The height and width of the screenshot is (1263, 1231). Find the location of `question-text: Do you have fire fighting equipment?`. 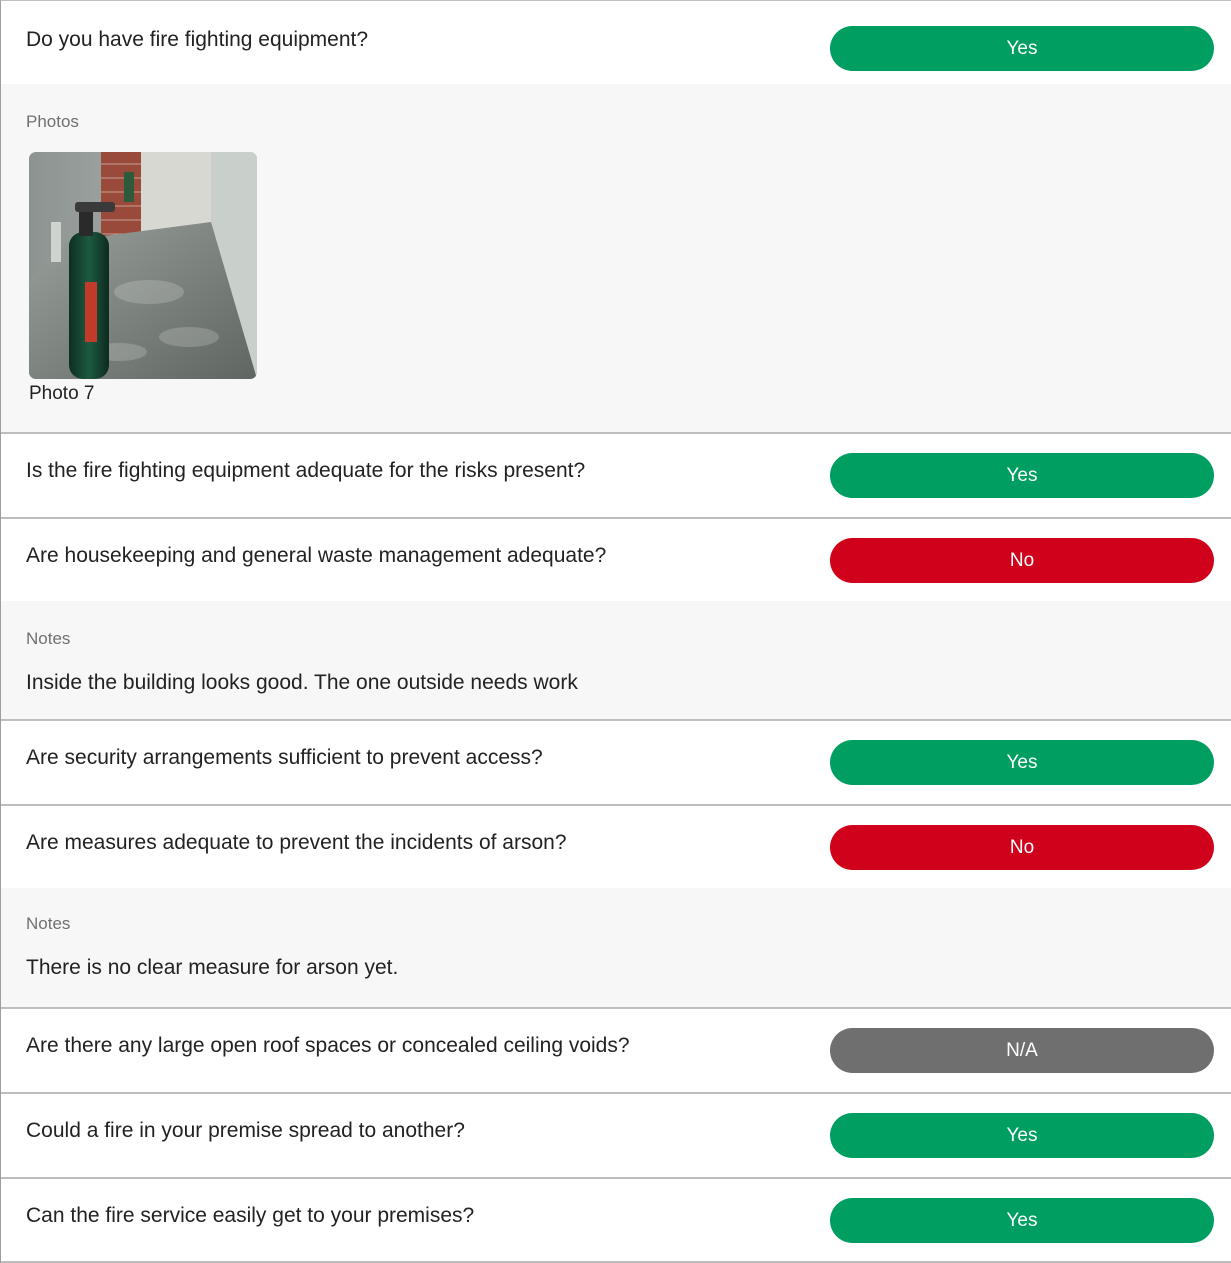

question-text: Do you have fire fighting equipment? is located at coordinates (197, 39).